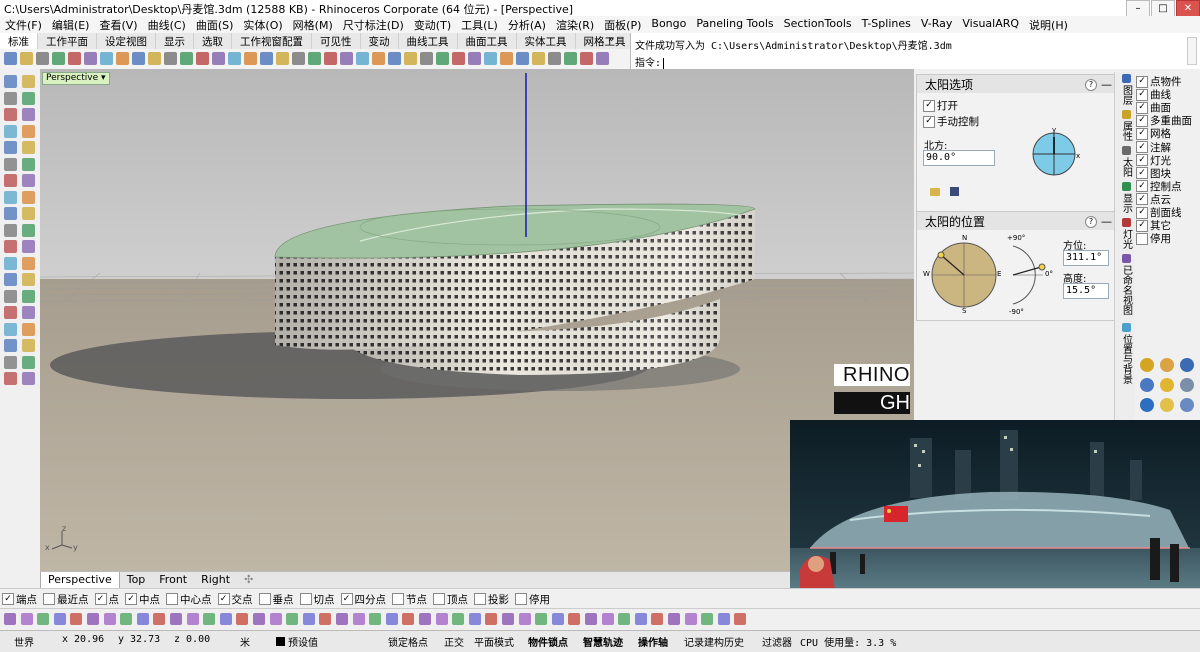  Describe the element at coordinates (215, 580) in the screenshot. I see `viewport-tab-right: Right` at that location.